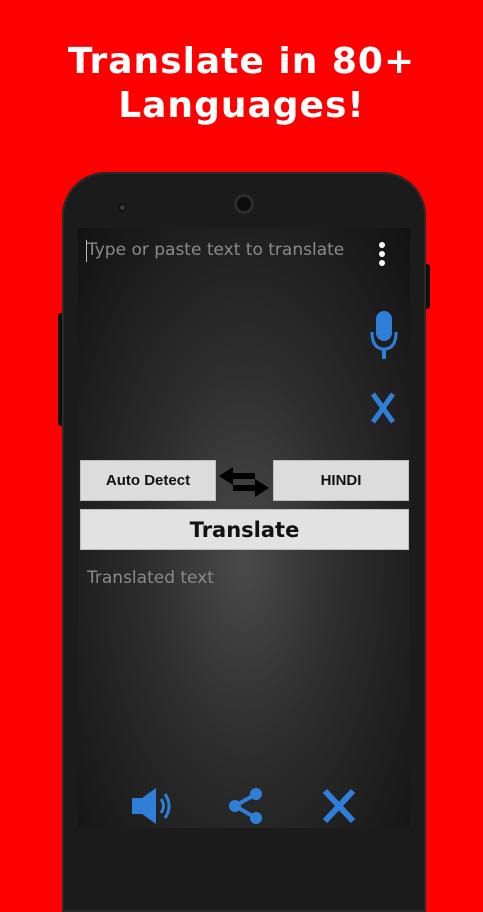  I want to click on promo-headline: Translate in 80+ Languages!, so click(241, 84).